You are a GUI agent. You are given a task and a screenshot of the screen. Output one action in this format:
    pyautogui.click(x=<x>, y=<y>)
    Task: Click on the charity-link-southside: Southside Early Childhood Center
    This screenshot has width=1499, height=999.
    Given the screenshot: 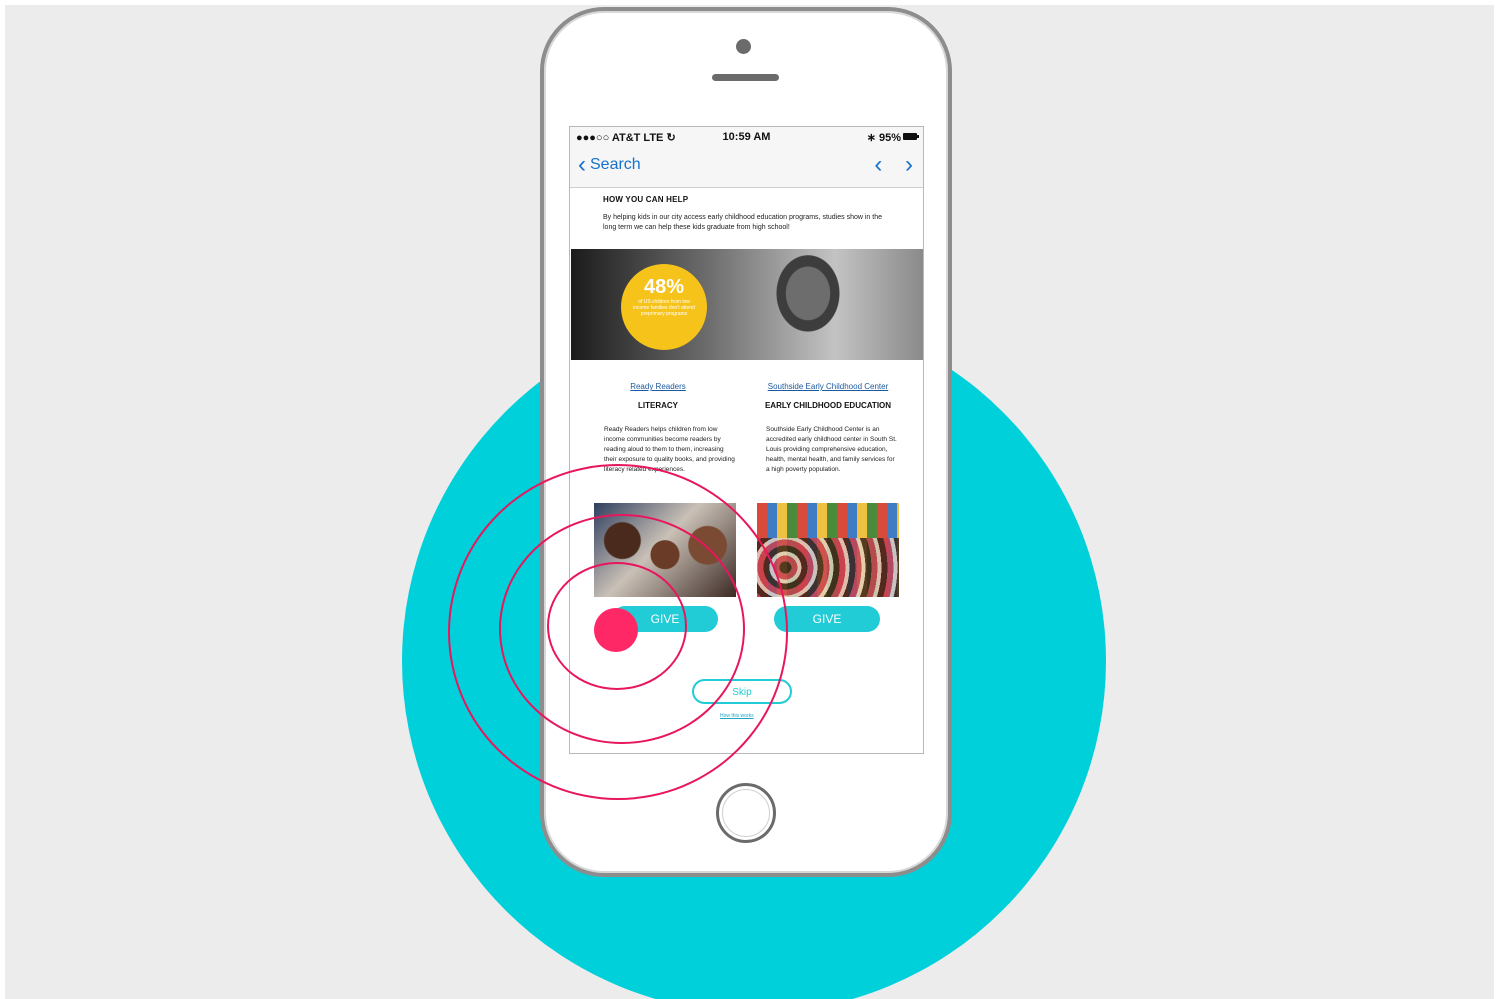 What is the action you would take?
    pyautogui.click(x=828, y=386)
    